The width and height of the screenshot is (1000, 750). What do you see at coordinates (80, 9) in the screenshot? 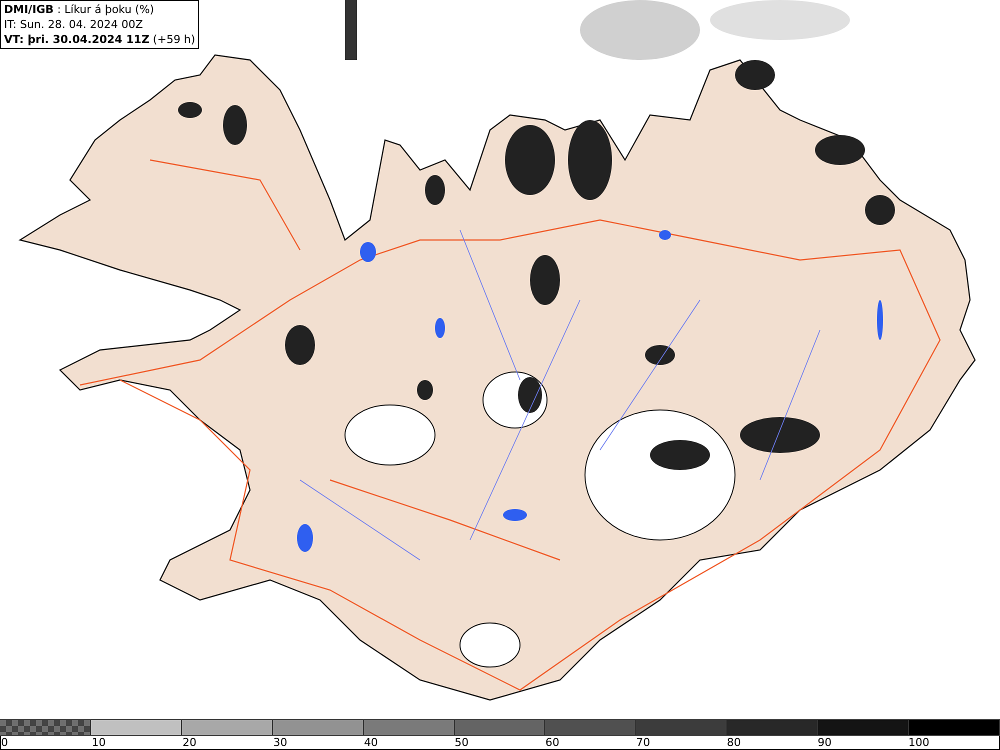
I see `header-text: DMI/IGB : Líkur á þoku (%)` at bounding box center [80, 9].